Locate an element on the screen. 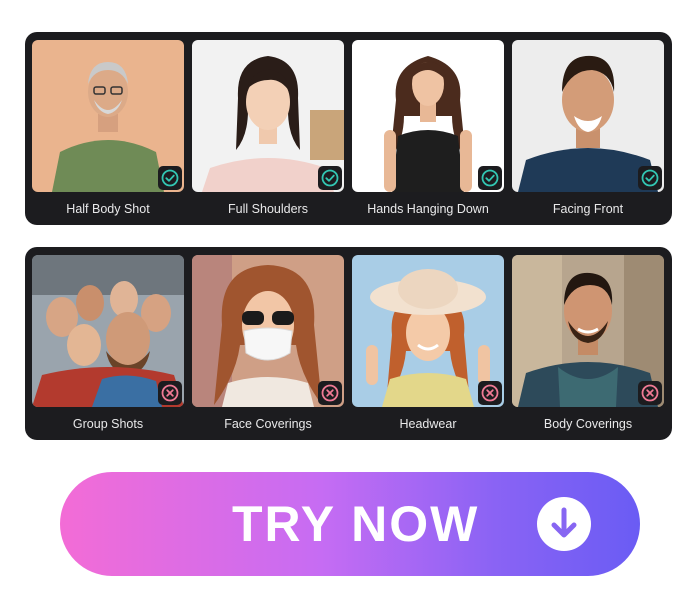 Image resolution: width=700 pixels, height=600 pixels. example-photo-body-coverings is located at coordinates (588, 331).